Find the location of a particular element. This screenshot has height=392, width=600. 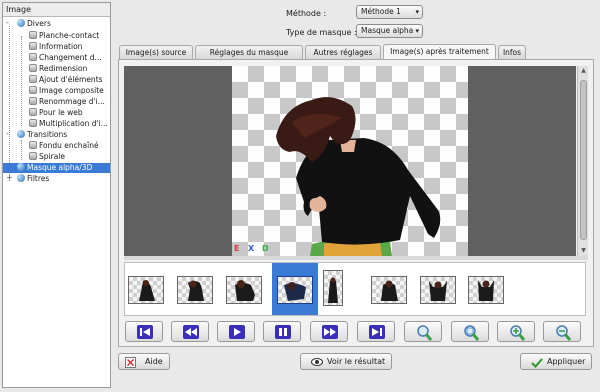

tab-mask-settings: Réglages du masque is located at coordinates (249, 52).